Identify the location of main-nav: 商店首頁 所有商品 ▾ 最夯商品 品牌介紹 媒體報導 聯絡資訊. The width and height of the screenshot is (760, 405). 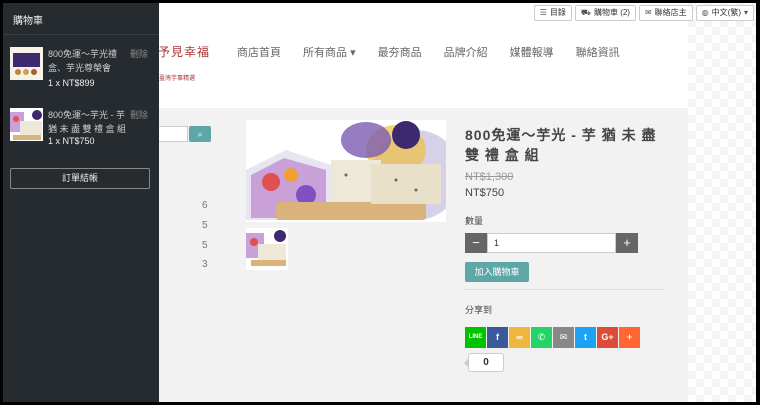
(439, 52).